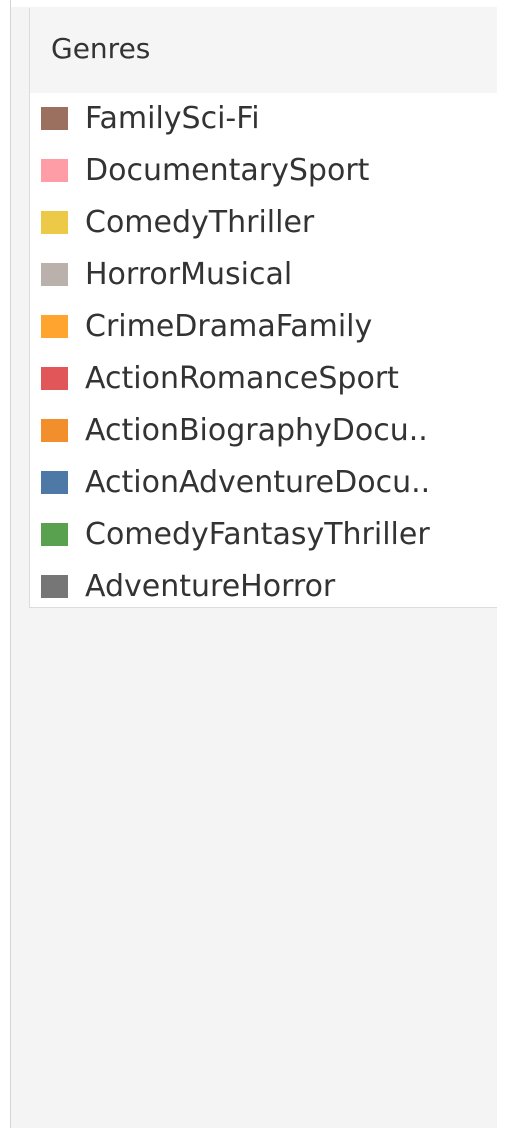 This screenshot has height=1128, width=508. I want to click on legend-item-label: DocumentarySport, so click(227, 170).